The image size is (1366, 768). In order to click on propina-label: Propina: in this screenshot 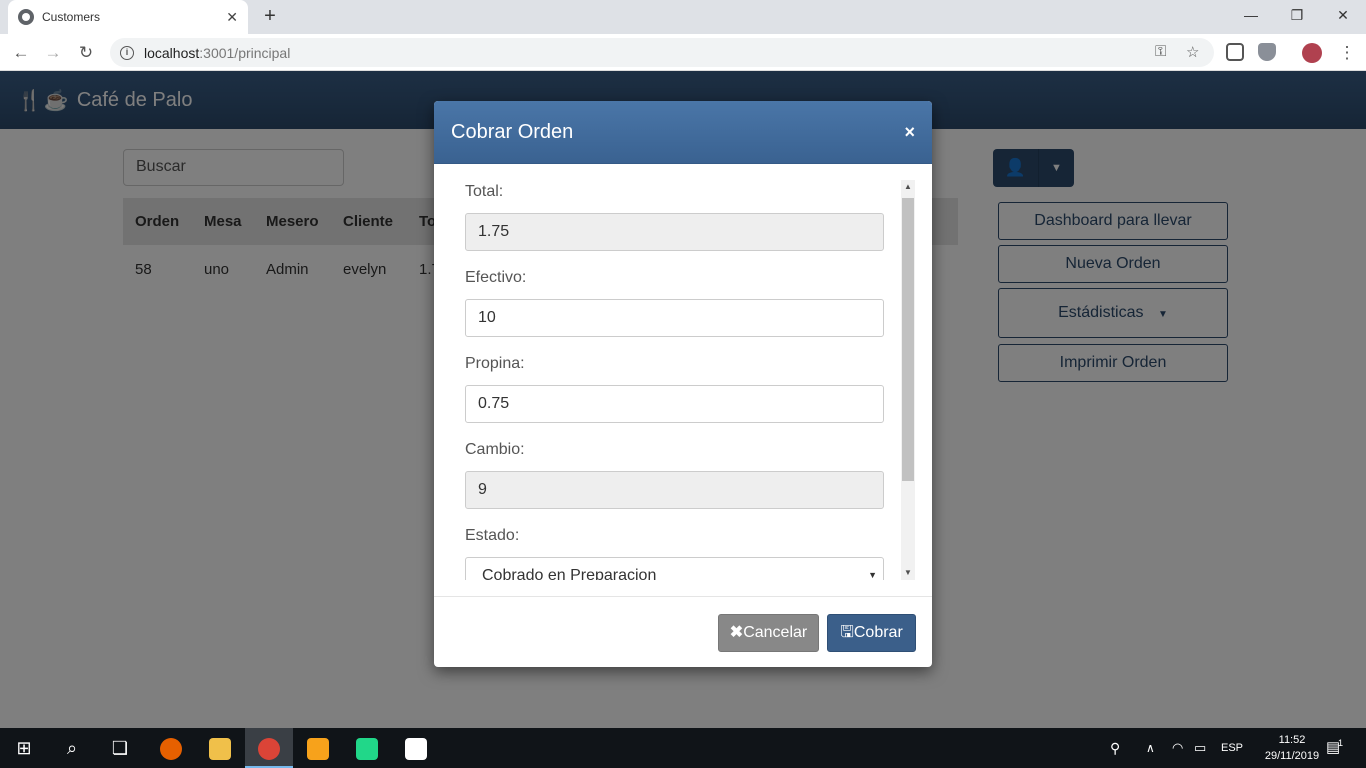, I will do `click(495, 363)`.